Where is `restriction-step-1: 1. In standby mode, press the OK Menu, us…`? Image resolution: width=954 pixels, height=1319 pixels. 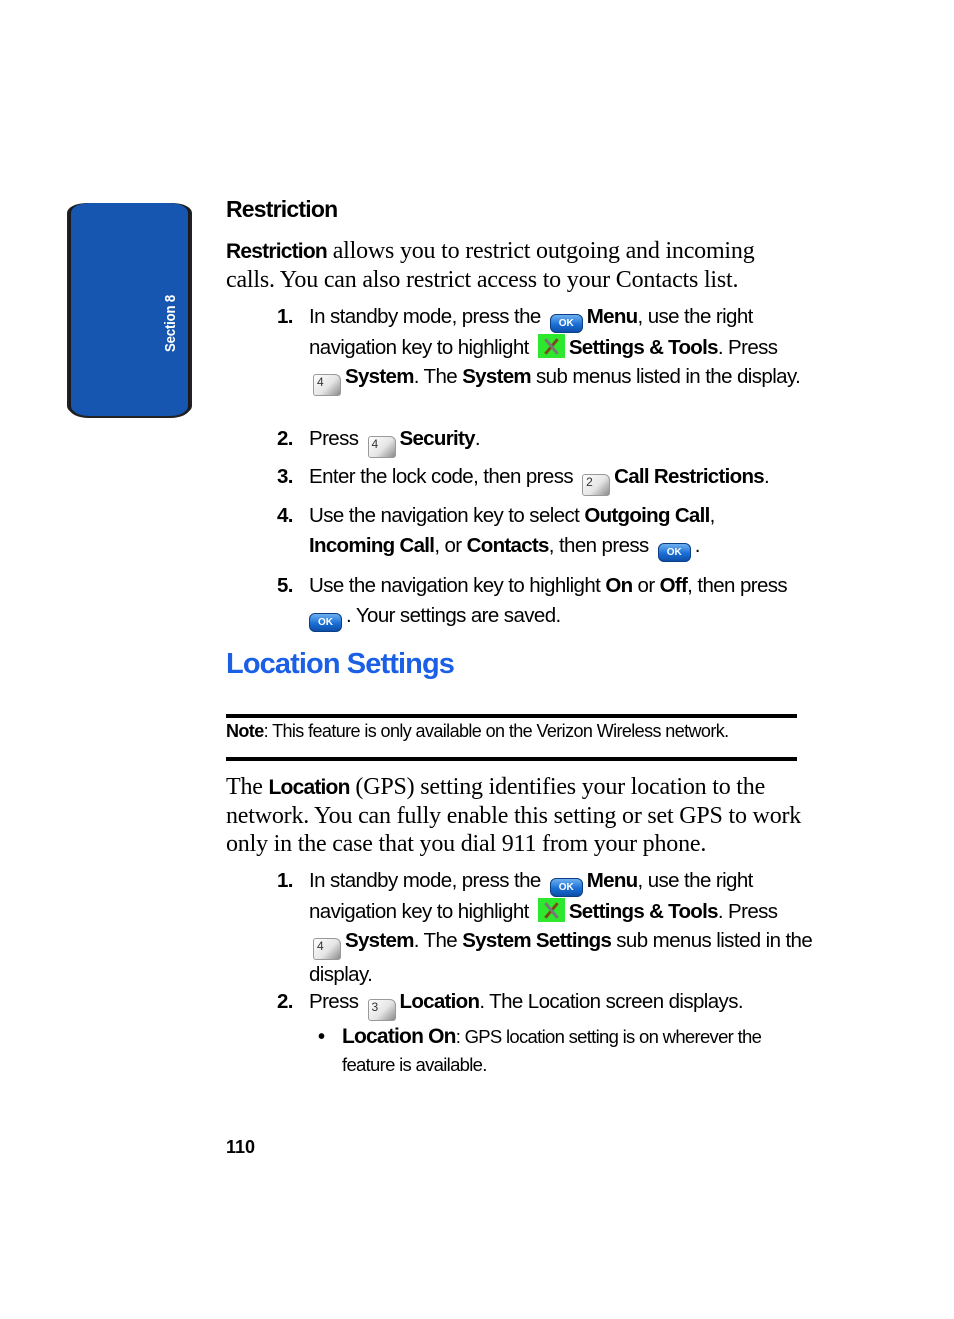 restriction-step-1: 1. In standby mode, press the OK Menu, us… is located at coordinates (547, 349).